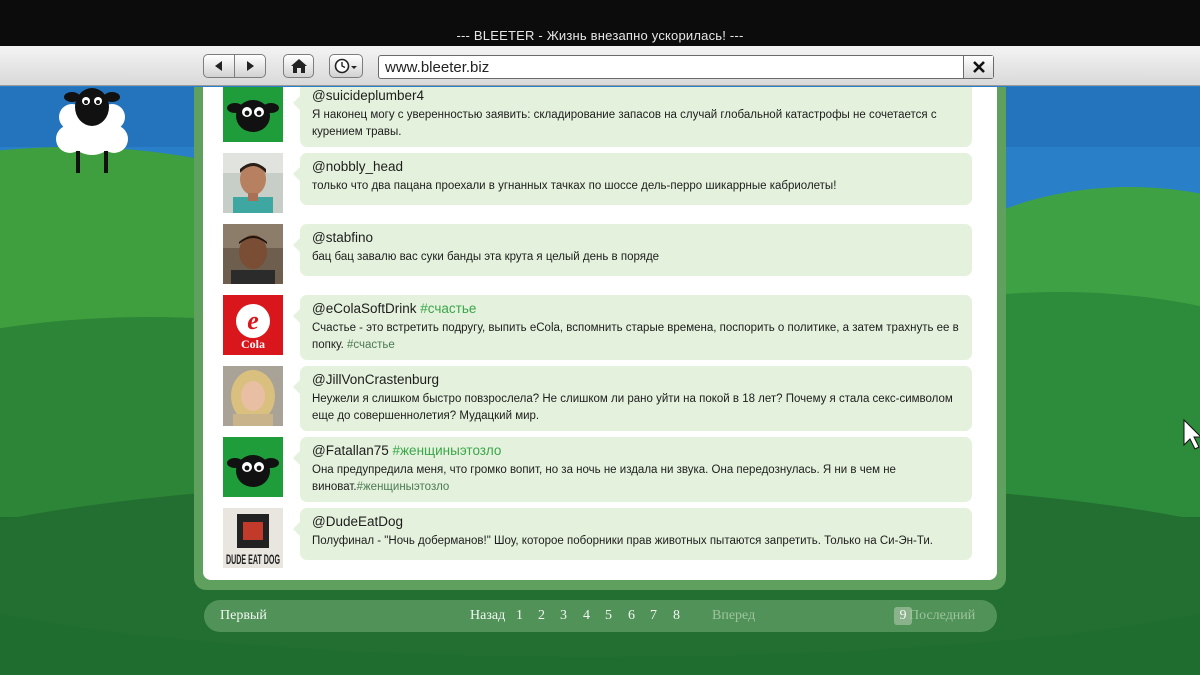 The height and width of the screenshot is (675, 1200). I want to click on page-link: 8, so click(676, 616).